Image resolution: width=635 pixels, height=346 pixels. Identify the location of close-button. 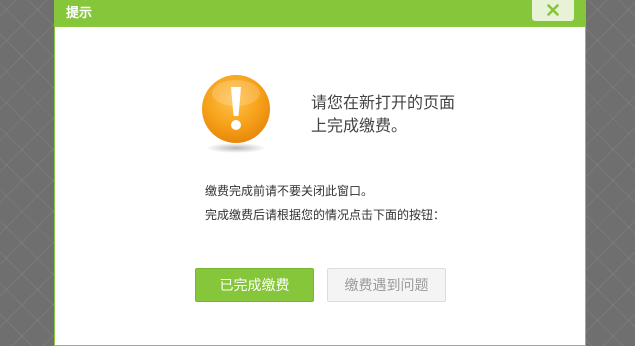
(553, 10).